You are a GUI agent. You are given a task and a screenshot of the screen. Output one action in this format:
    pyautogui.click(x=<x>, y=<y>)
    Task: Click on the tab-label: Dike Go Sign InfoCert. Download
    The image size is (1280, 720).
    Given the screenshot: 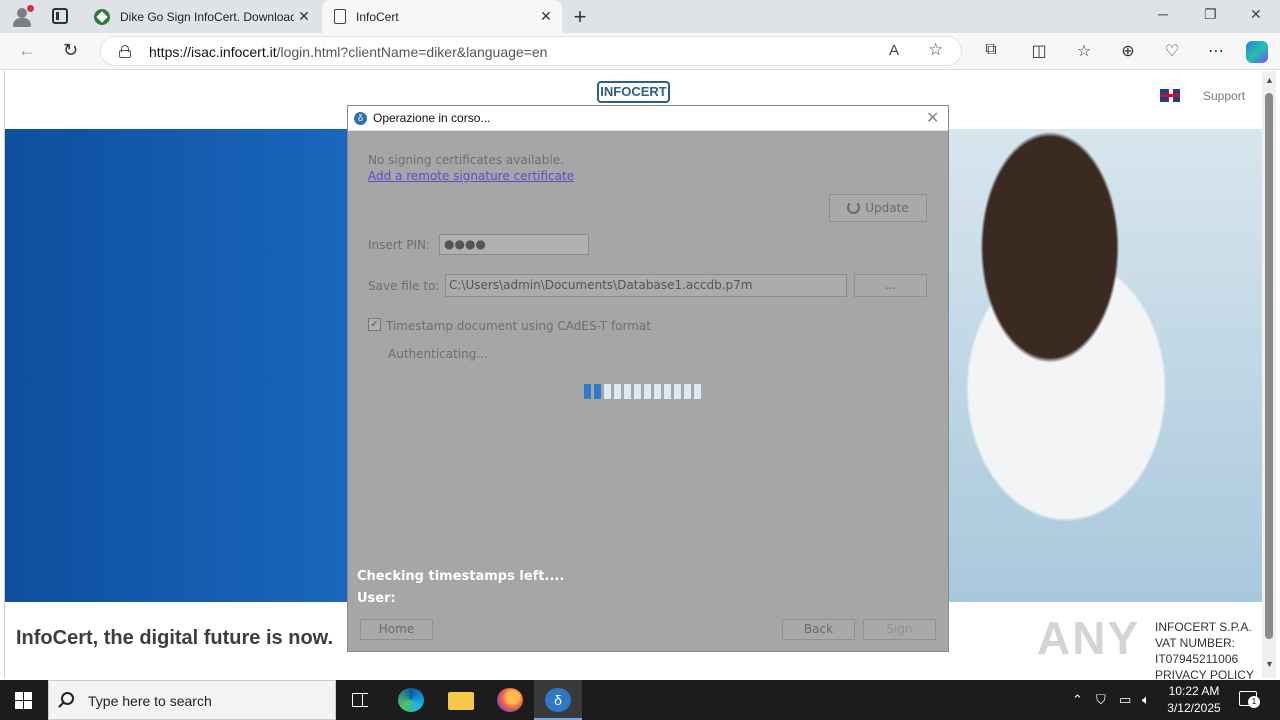 What is the action you would take?
    pyautogui.click(x=207, y=16)
    